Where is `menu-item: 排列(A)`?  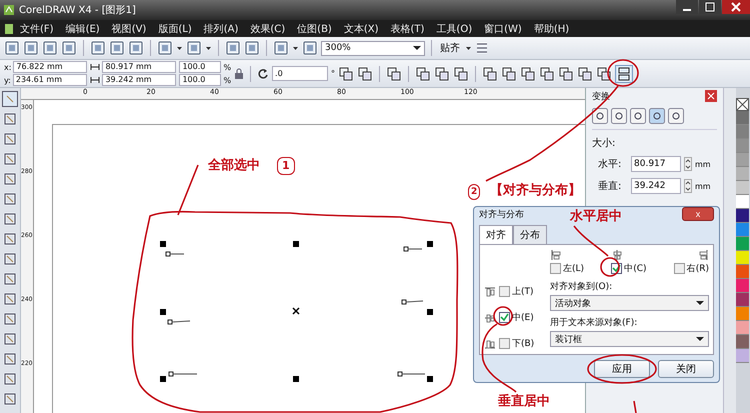
menu-item: 排列(A) is located at coordinates (221, 29).